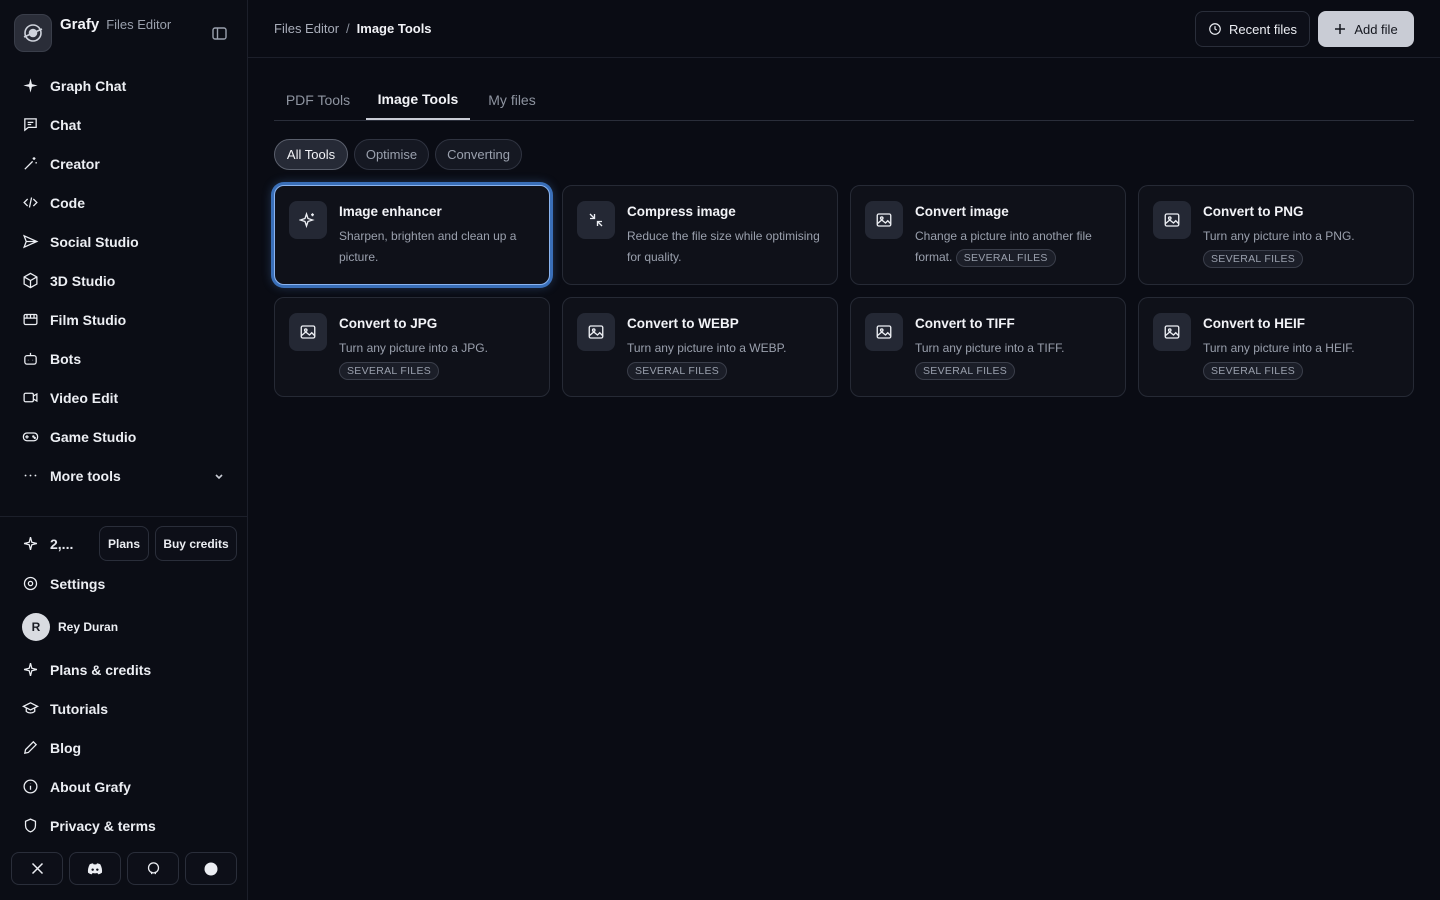  Describe the element at coordinates (478, 154) in the screenshot. I see `filter-converting: Converting` at that location.